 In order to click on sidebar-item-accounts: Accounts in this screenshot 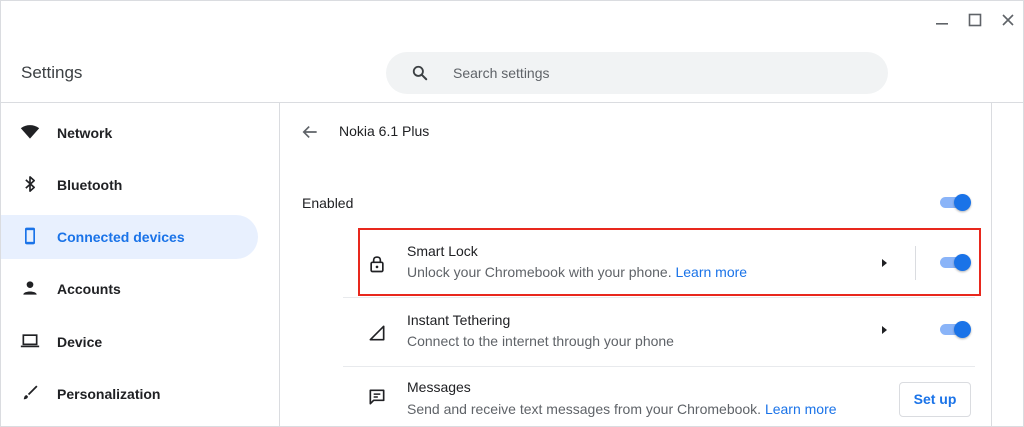, I will do `click(129, 289)`.